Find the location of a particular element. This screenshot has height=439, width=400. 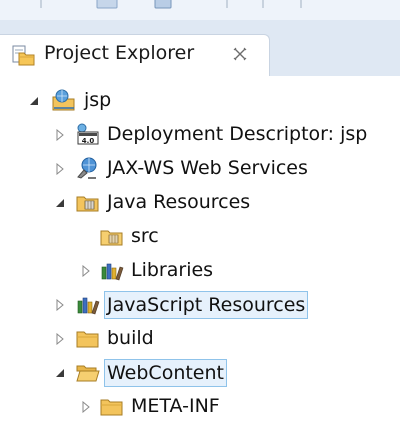

tree-item-deployment-descriptor: 4.0 Deployment Descriptor: jsp is located at coordinates (200, 135).